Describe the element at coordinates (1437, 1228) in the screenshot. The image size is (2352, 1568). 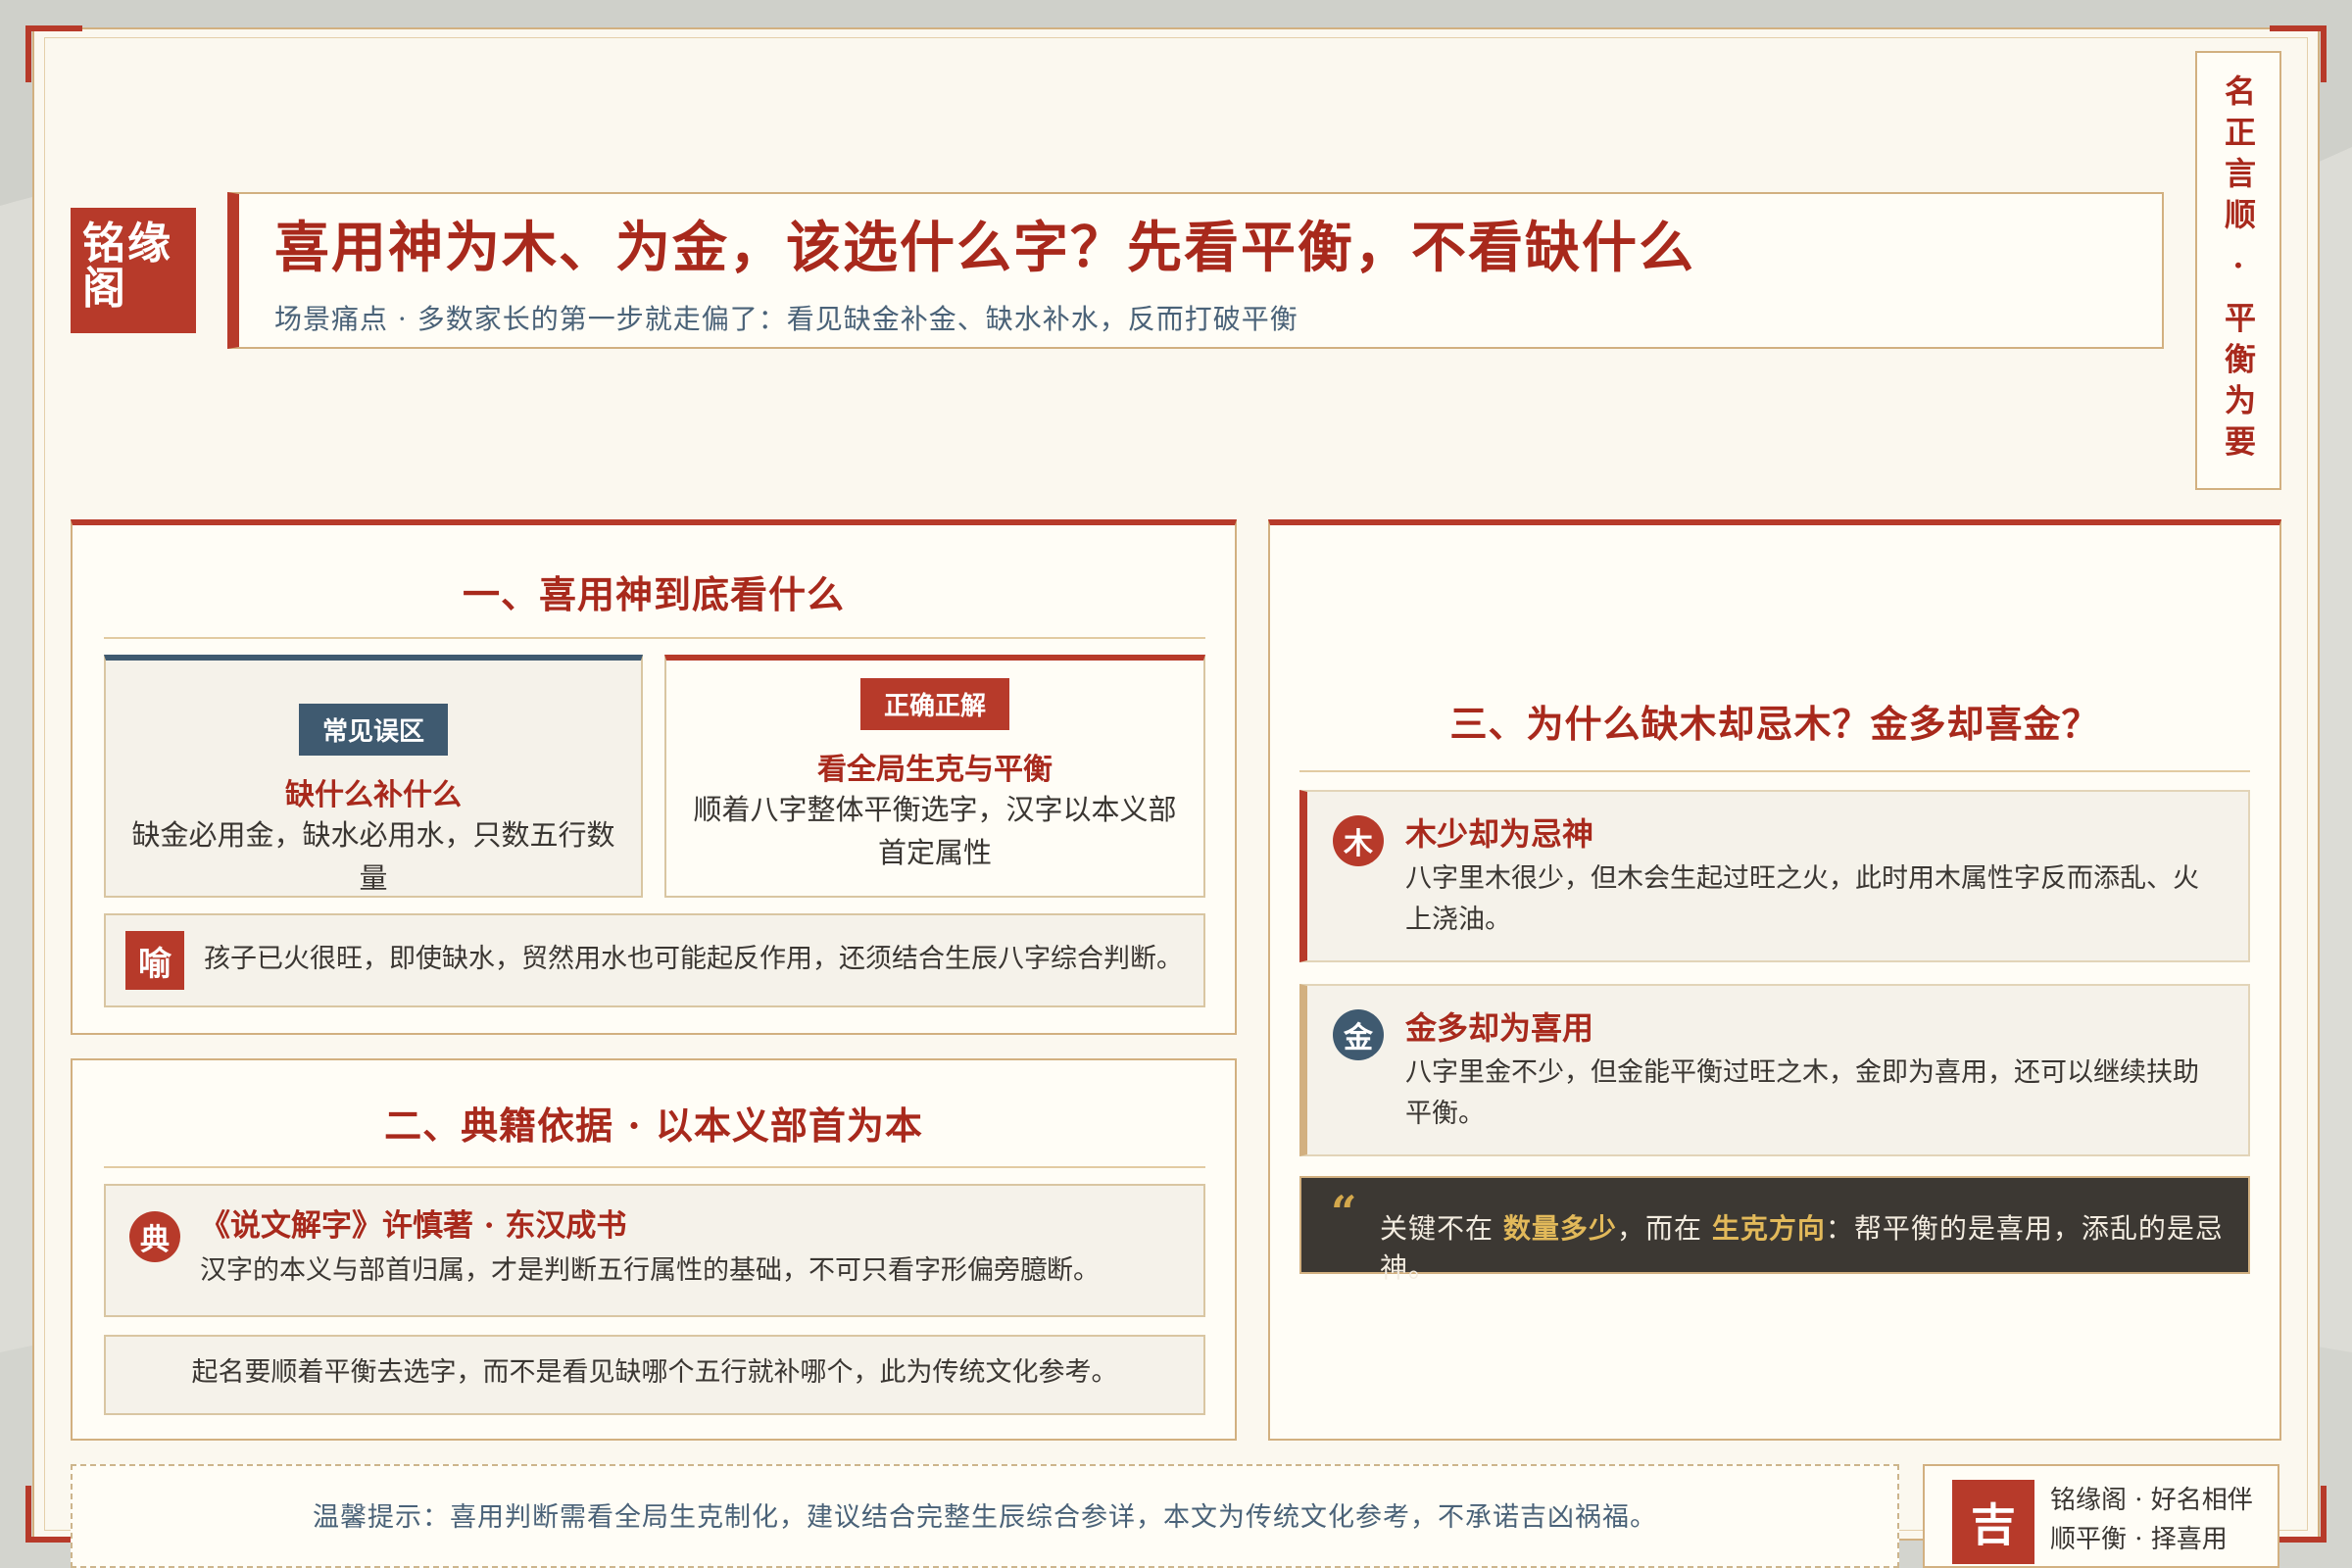
I see `key-prefix: 关键不在` at that location.